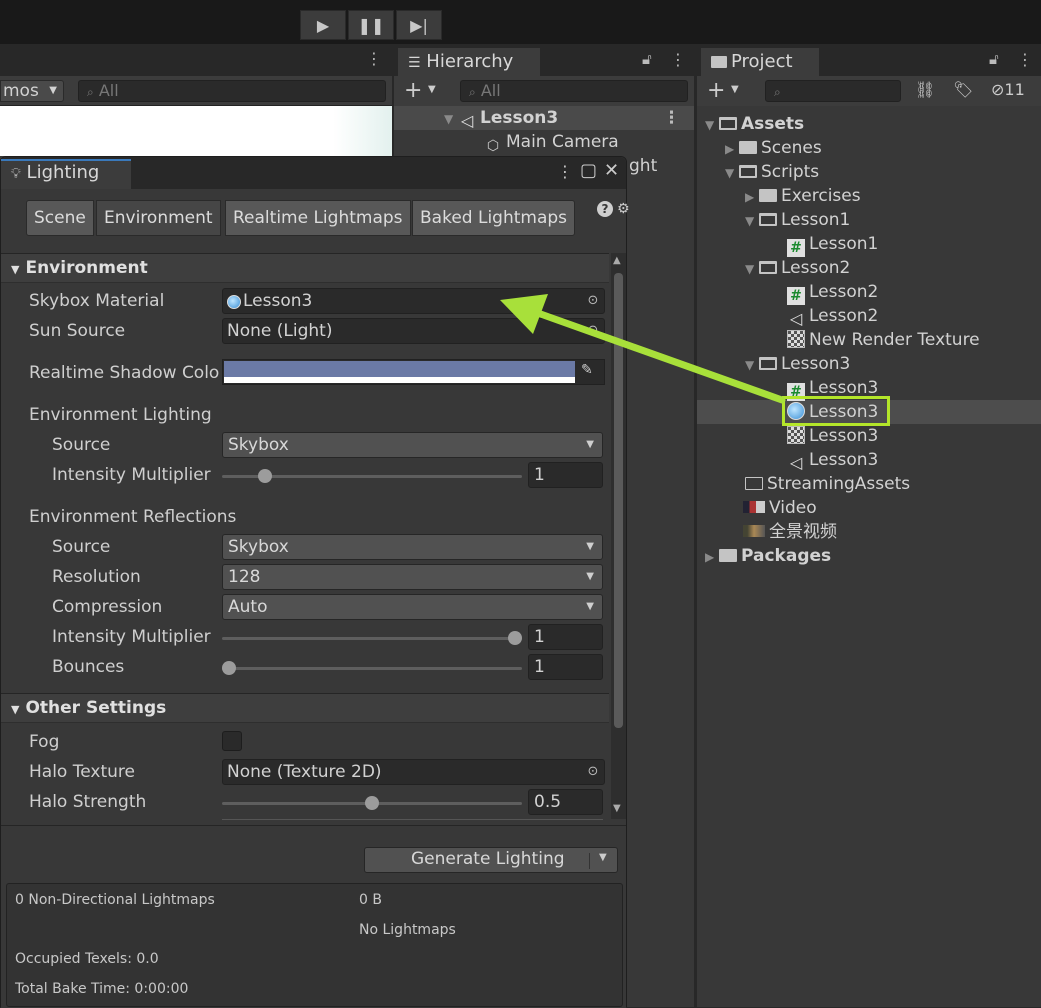 This screenshot has height=1008, width=1041. I want to click on project-row-assets: ▼ Assets, so click(754, 124).